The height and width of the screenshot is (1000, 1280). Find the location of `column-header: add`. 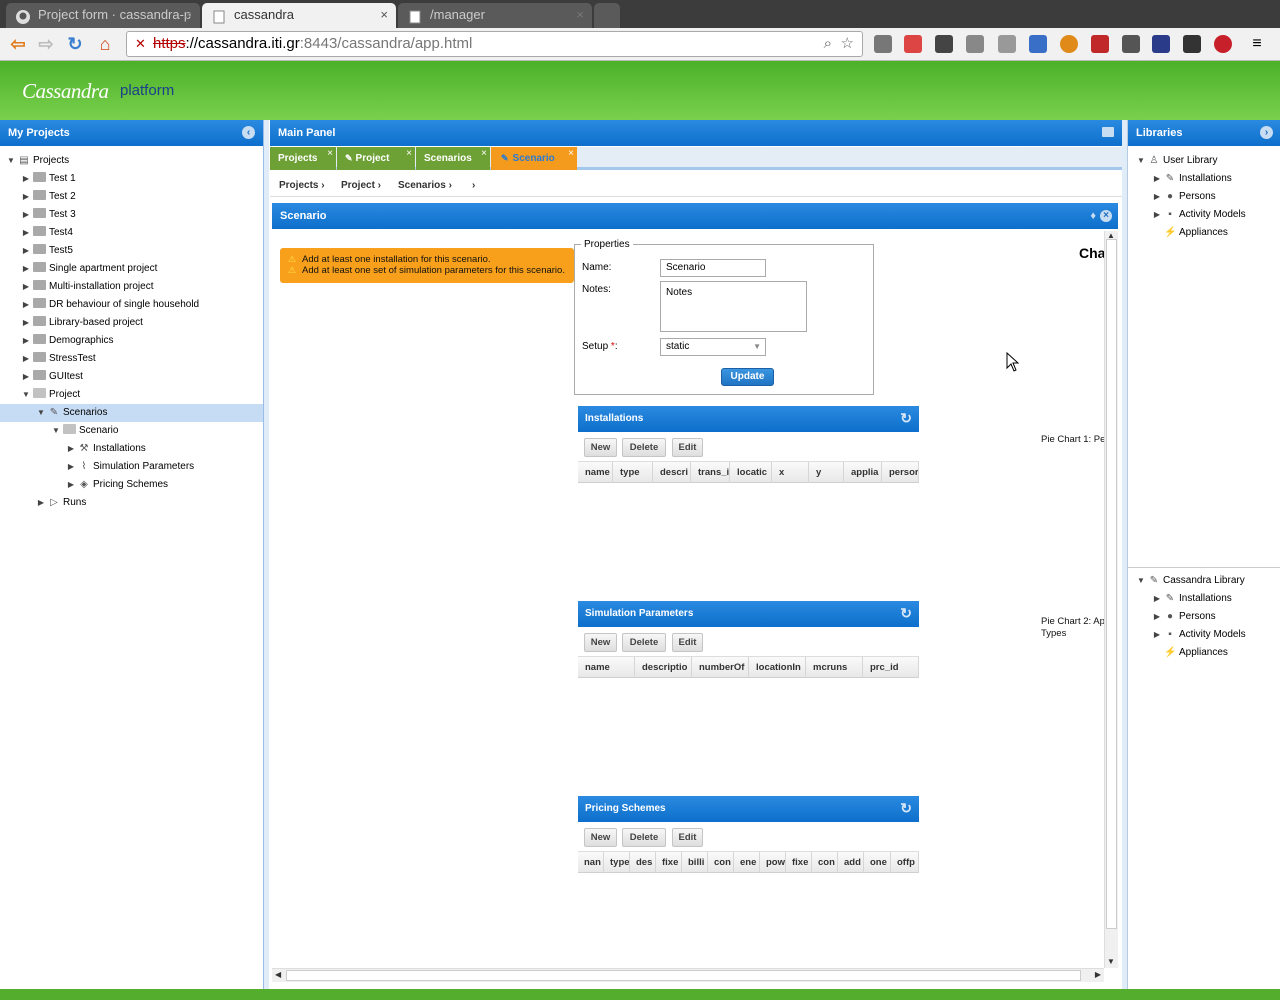

column-header: add is located at coordinates (851, 862).